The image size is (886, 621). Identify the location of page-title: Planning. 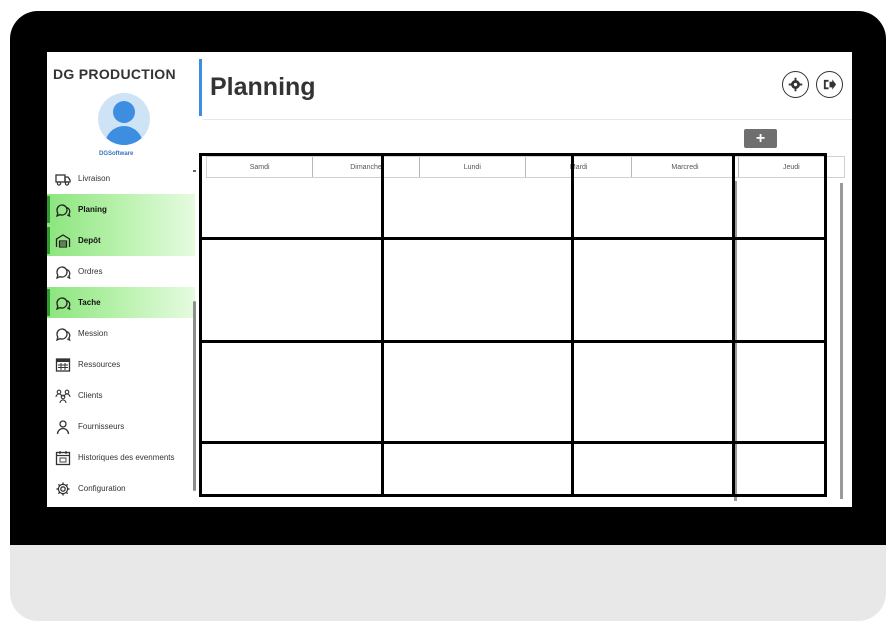
(263, 87).